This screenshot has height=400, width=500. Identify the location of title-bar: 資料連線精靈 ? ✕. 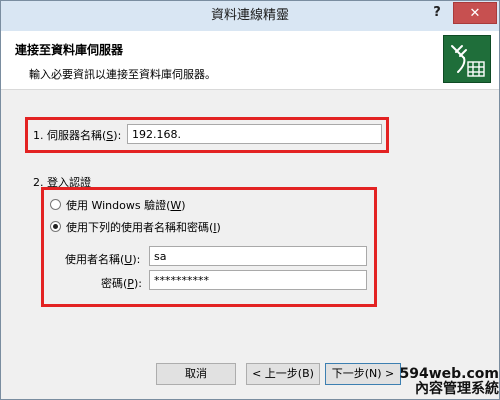
(250, 16).